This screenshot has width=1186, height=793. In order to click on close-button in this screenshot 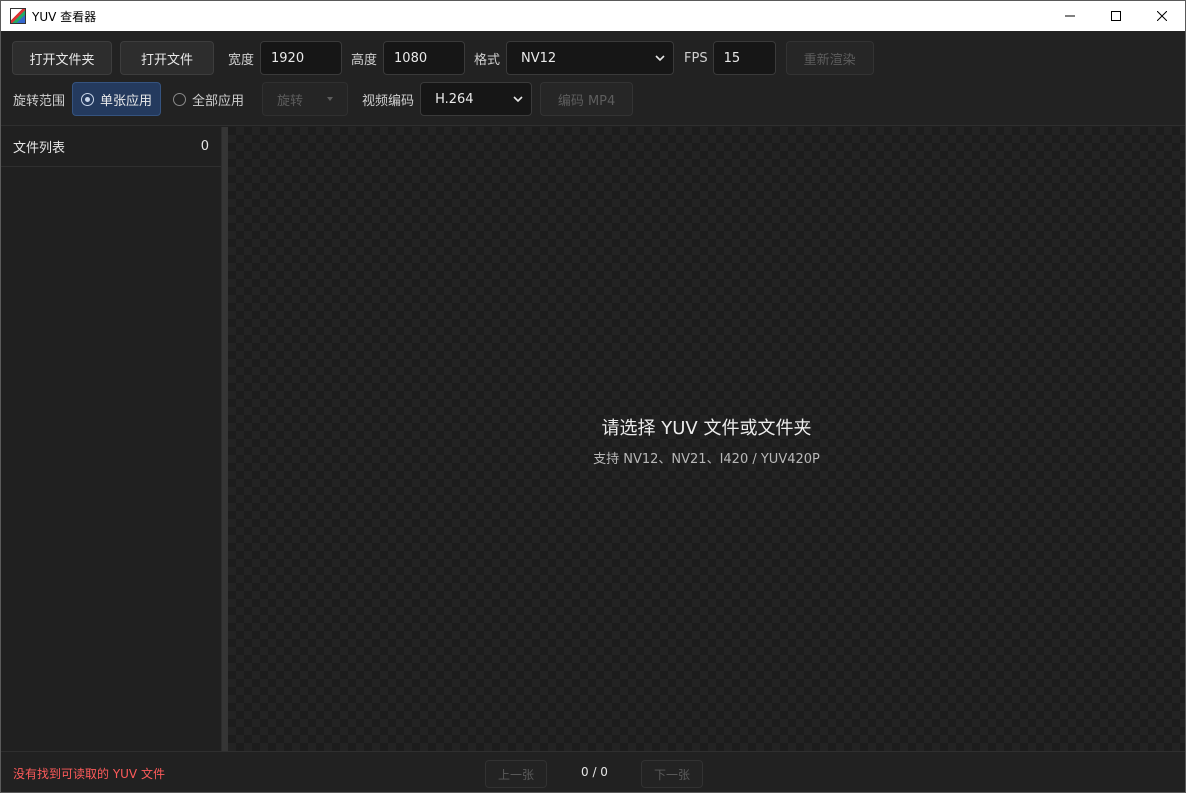, I will do `click(1162, 16)`.